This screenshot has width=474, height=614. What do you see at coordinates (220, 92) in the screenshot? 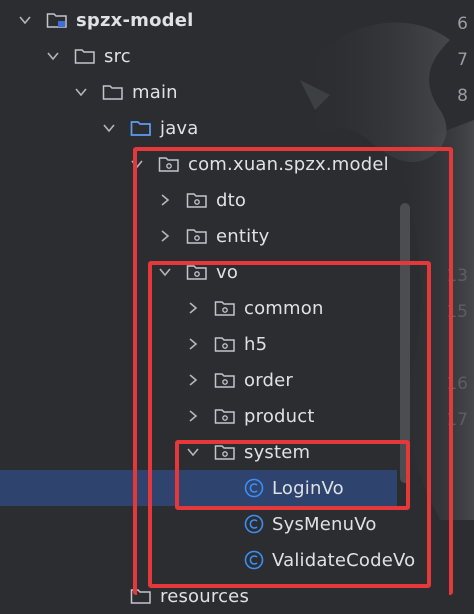
I see `tree-item-main: main` at bounding box center [220, 92].